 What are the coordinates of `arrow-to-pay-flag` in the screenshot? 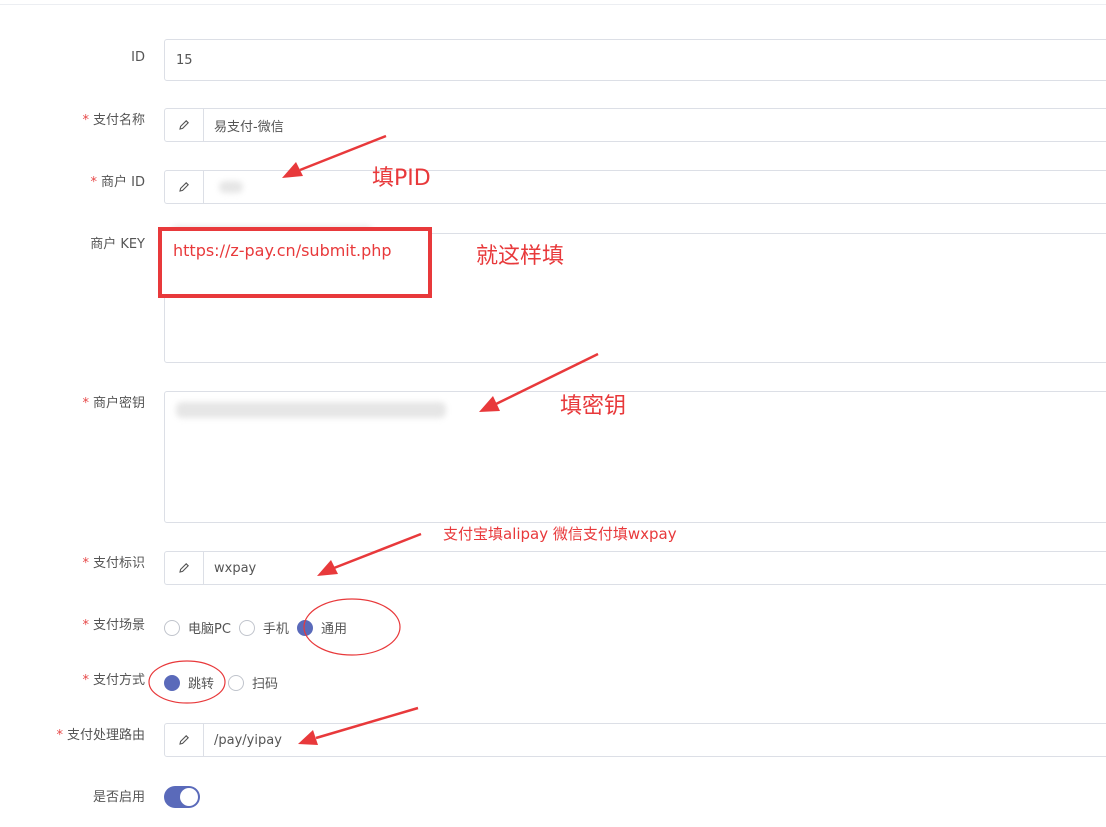 It's located at (369, 554).